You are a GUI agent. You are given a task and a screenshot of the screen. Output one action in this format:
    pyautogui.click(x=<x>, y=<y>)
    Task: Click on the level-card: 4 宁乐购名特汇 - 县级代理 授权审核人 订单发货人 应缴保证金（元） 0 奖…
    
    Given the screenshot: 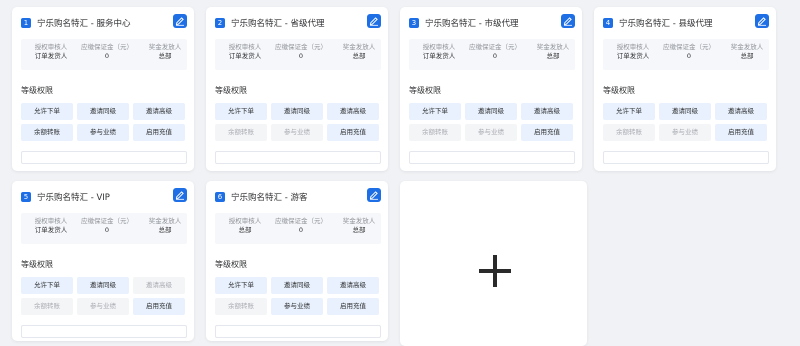 What is the action you would take?
    pyautogui.click(x=685, y=89)
    